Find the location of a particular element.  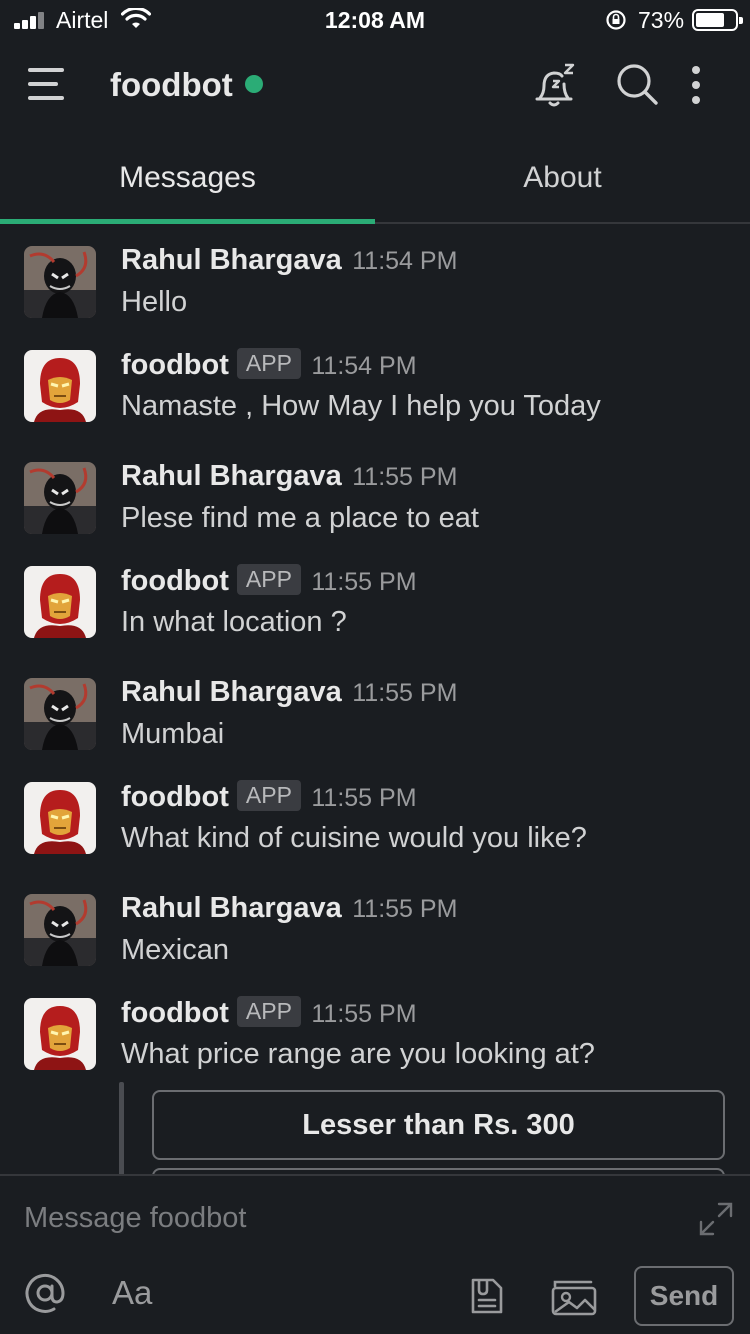

format-text-icon: Aa is located at coordinates (132, 1293).